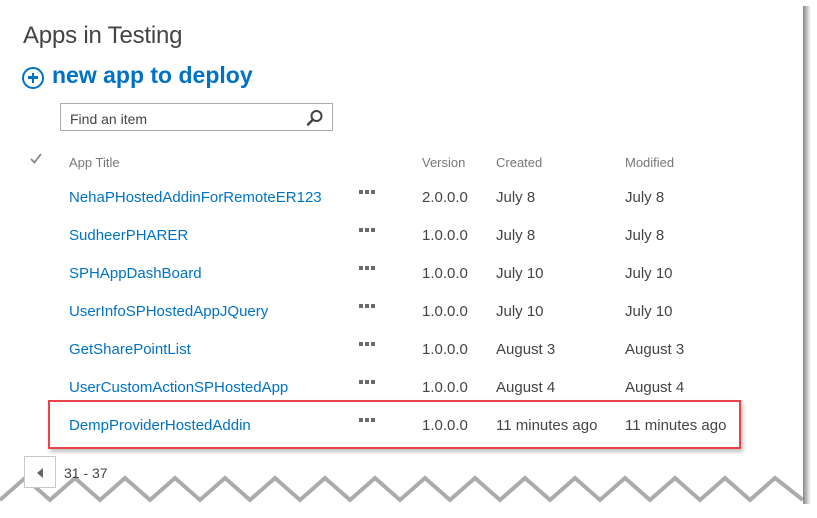 This screenshot has height=518, width=817. Describe the element at coordinates (103, 35) in the screenshot. I see `page-title: Apps in Testing` at that location.